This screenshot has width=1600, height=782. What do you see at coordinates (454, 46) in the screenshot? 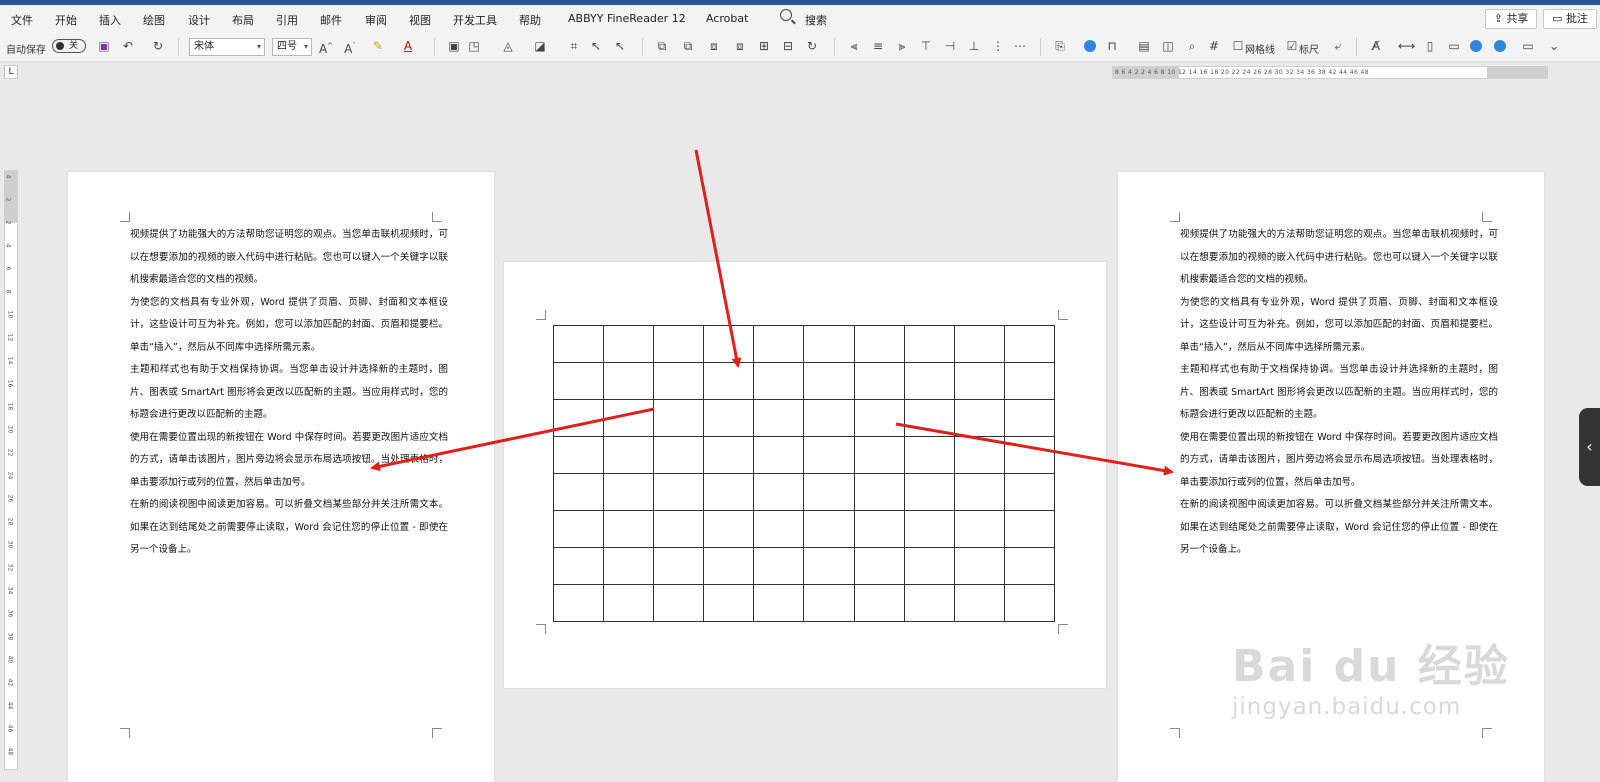
I see `textbox-icon: ▣` at bounding box center [454, 46].